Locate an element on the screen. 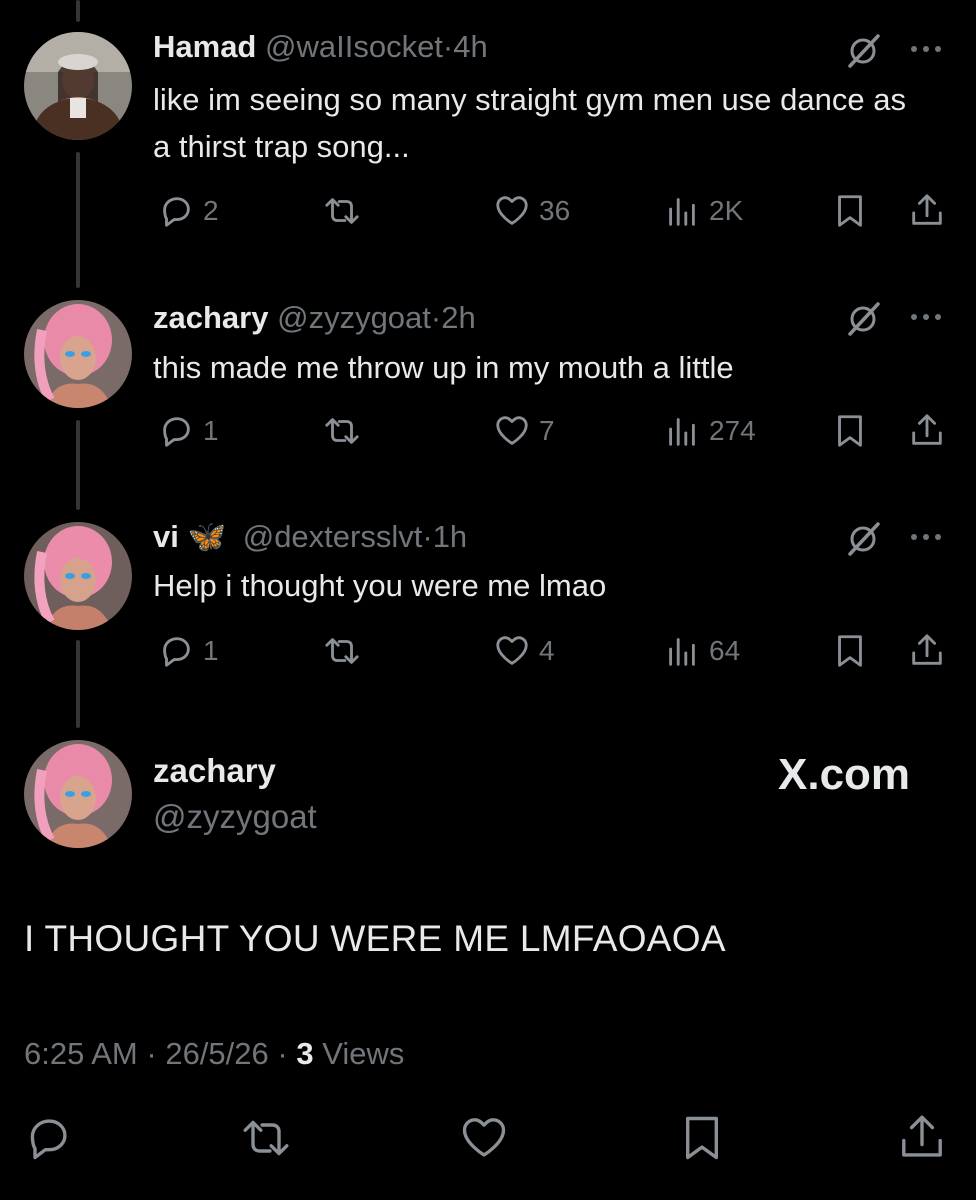  like-button: 36 is located at coordinates (531, 211).